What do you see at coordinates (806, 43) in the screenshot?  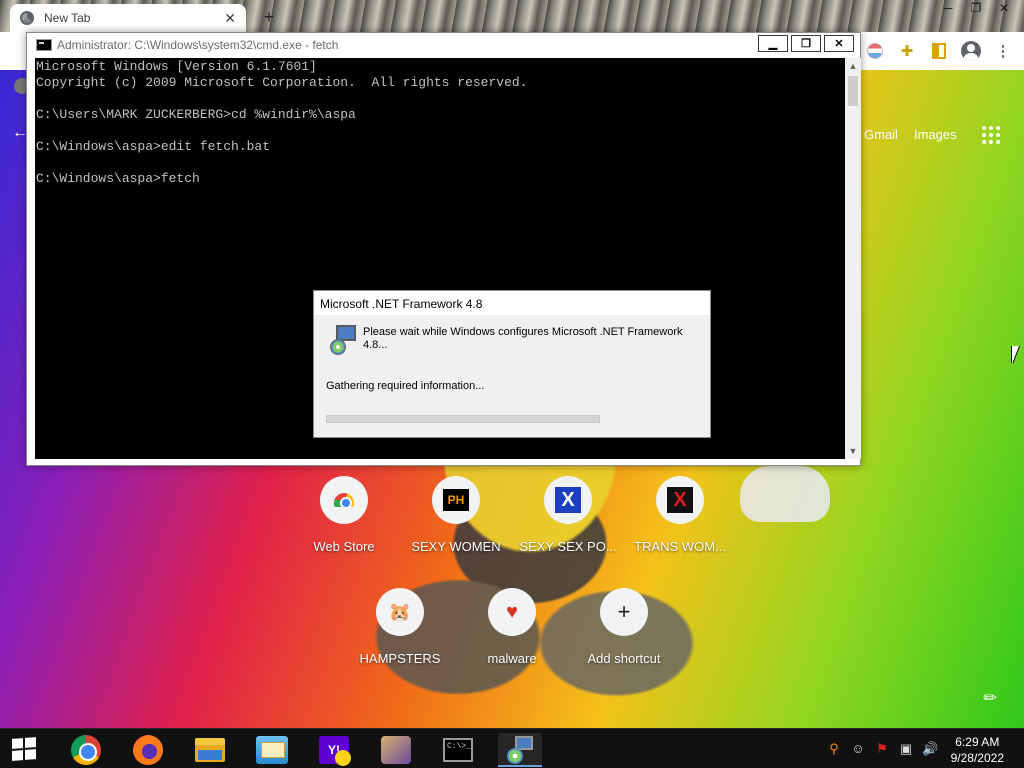 I see `cmd-maximize-button: ❐` at bounding box center [806, 43].